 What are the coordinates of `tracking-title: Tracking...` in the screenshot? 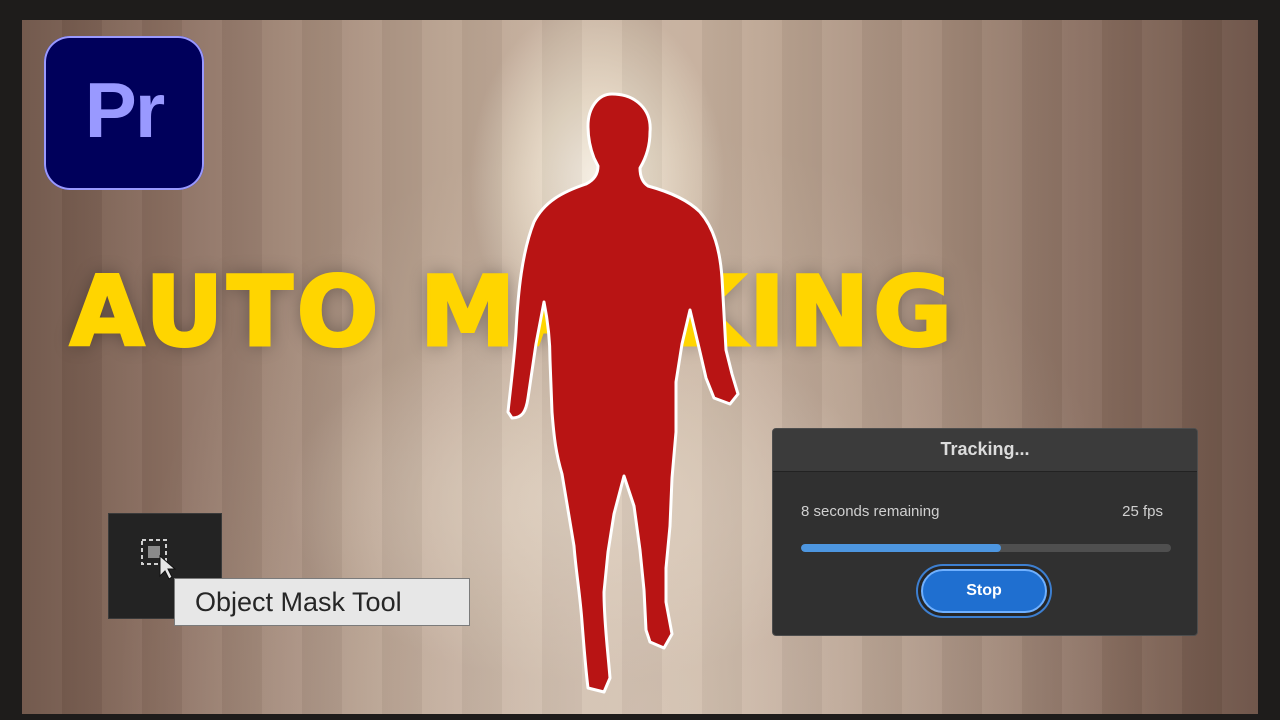 It's located at (985, 450).